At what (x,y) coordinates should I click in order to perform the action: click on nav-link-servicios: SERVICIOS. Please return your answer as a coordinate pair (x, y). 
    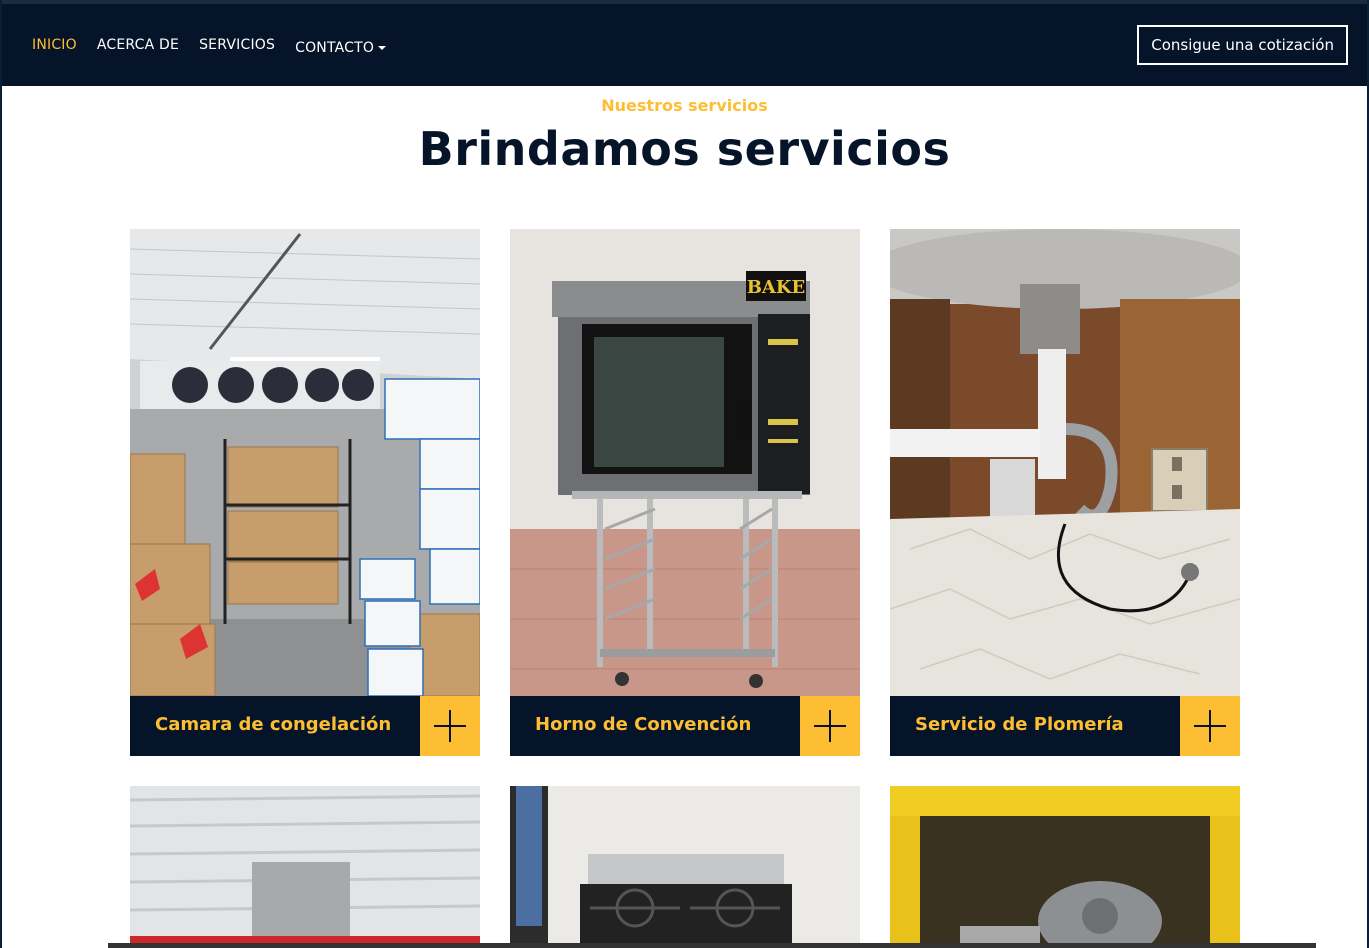
    Looking at the image, I should click on (237, 46).